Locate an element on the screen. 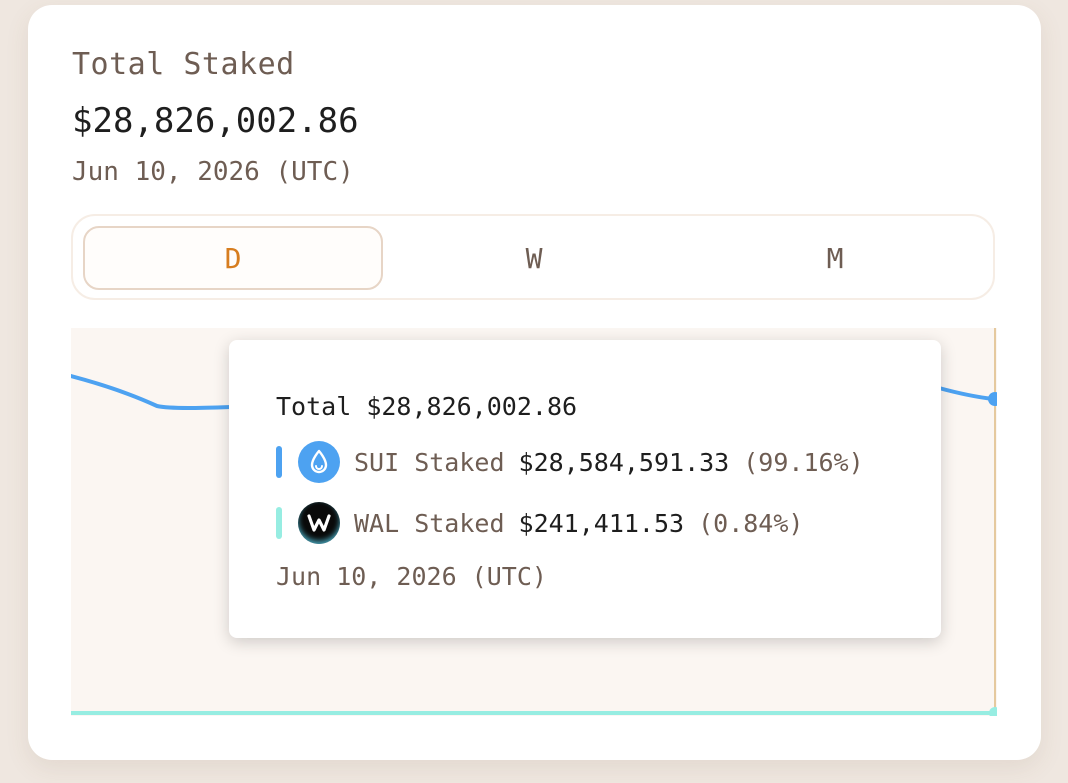  tab-week: W is located at coordinates (534, 258).